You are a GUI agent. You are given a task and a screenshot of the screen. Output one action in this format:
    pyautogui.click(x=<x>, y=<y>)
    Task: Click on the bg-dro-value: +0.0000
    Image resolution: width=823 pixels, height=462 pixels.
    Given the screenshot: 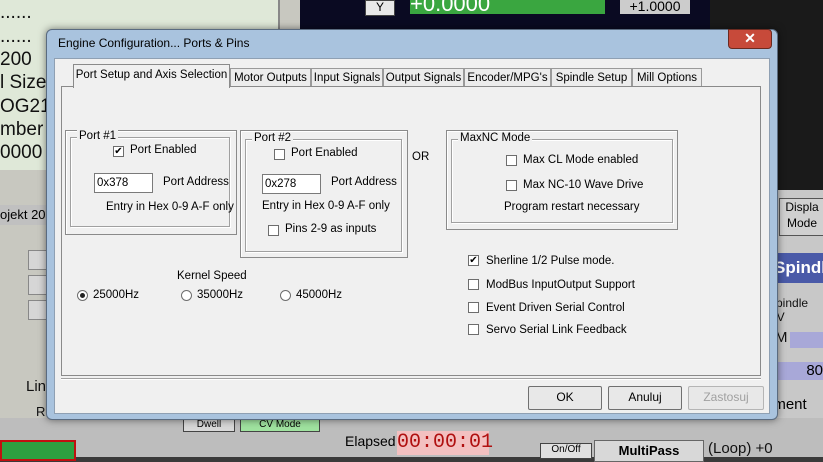 What is the action you would take?
    pyautogui.click(x=507, y=7)
    